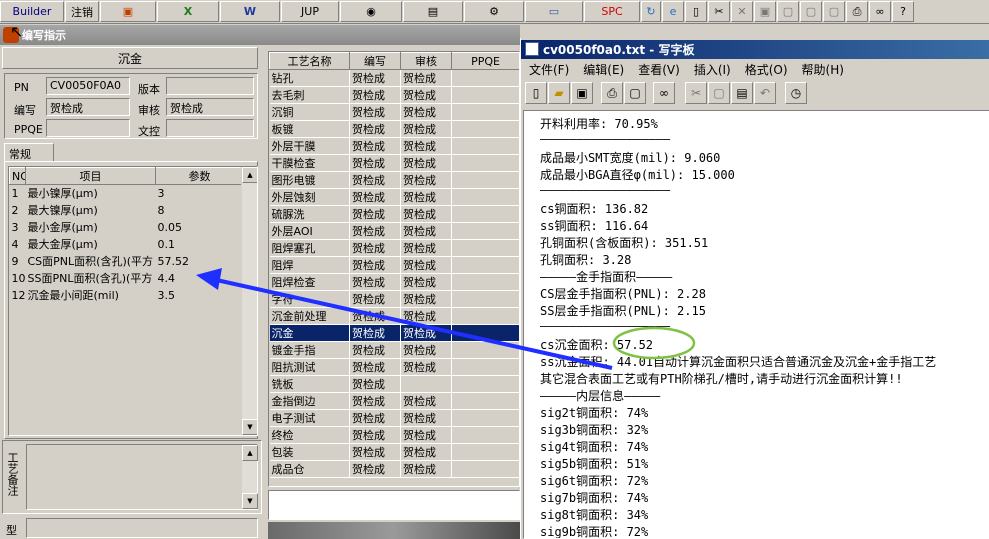  What do you see at coordinates (394, 180) in the screenshot?
I see `process-row: 图形电镀 贺检成 贺检成` at bounding box center [394, 180].